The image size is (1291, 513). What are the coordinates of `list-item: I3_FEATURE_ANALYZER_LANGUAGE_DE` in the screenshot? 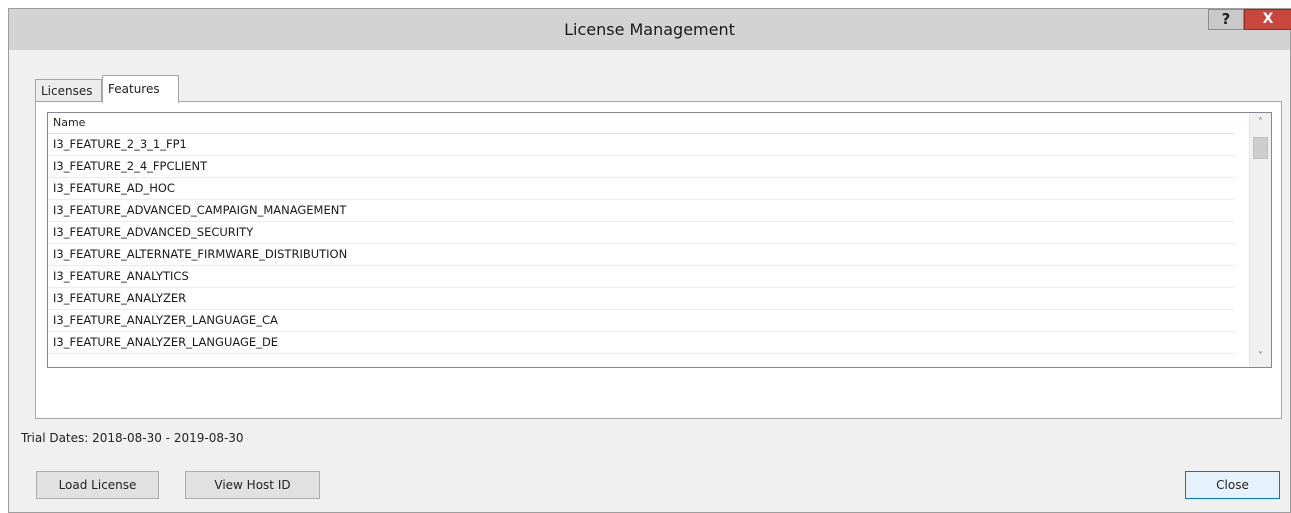 It's located at (641, 343).